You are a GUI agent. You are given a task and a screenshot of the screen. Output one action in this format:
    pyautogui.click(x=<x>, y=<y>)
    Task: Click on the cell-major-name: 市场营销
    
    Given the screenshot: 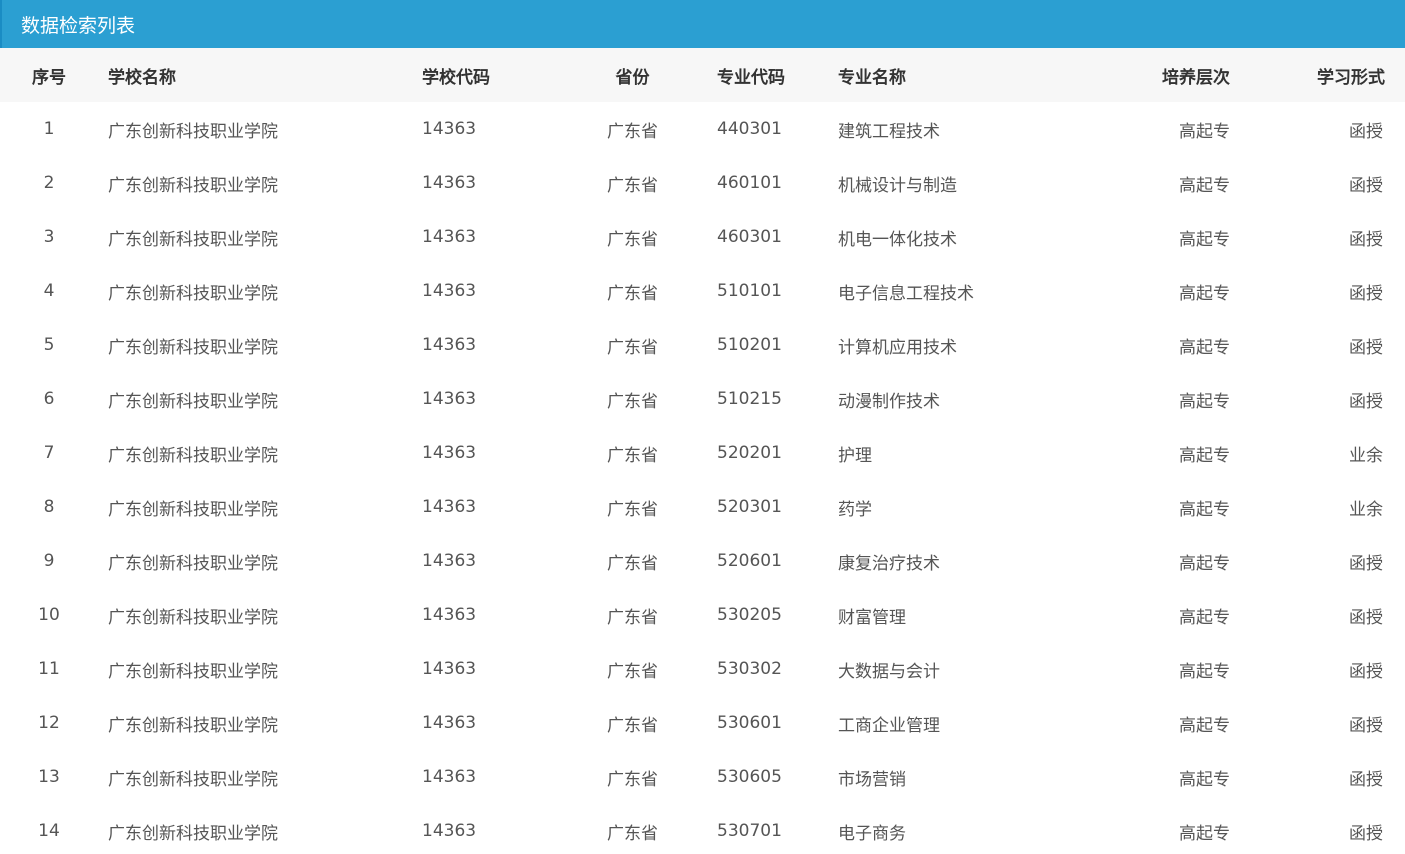 What is the action you would take?
    pyautogui.click(x=872, y=779)
    